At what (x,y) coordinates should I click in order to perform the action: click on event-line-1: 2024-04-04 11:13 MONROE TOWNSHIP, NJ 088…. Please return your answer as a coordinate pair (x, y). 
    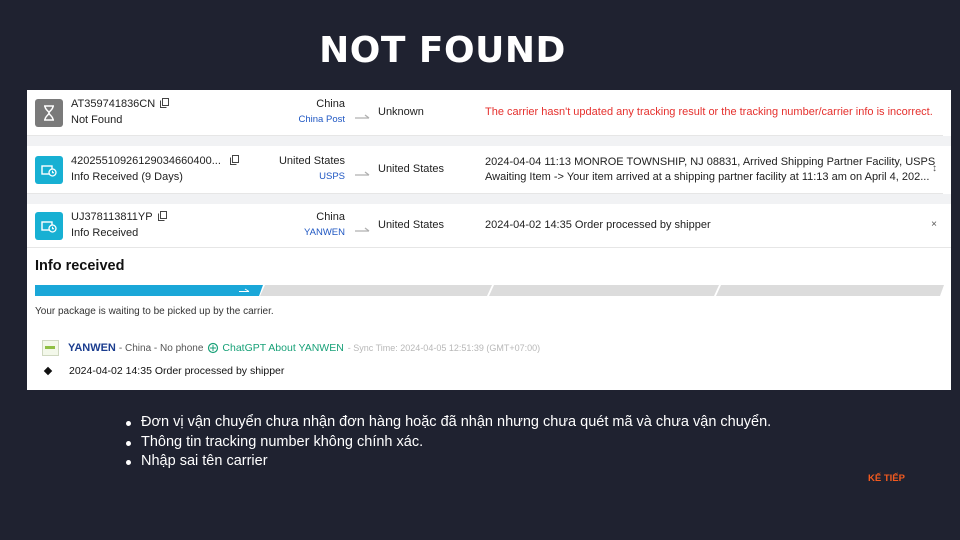
    Looking at the image, I should click on (710, 162).